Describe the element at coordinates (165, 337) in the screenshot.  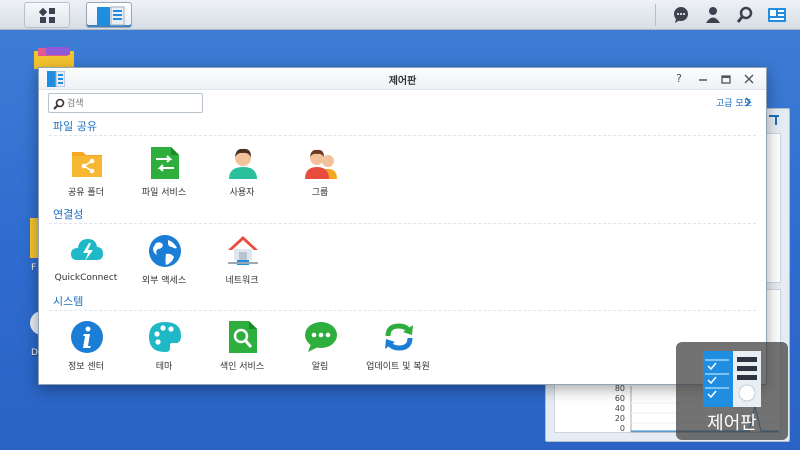
I see `theme-icon` at that location.